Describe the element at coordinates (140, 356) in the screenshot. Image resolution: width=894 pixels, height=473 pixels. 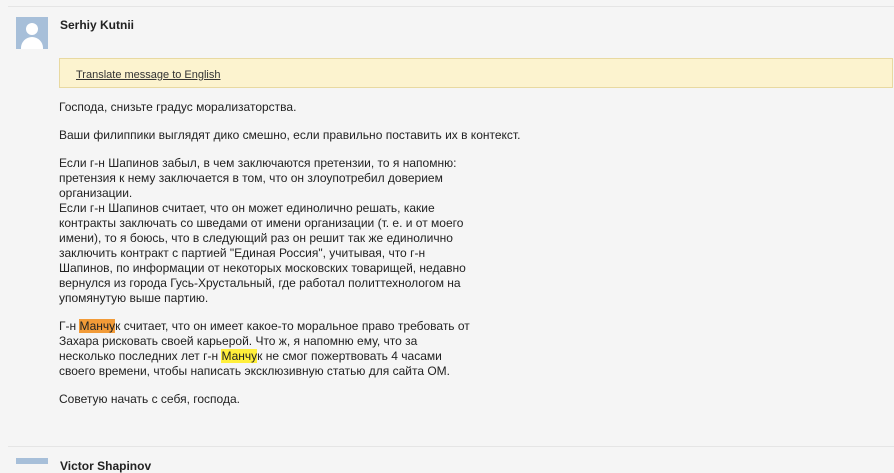
I see `para4-line-3-pre: несколько последних лет г-н` at that location.